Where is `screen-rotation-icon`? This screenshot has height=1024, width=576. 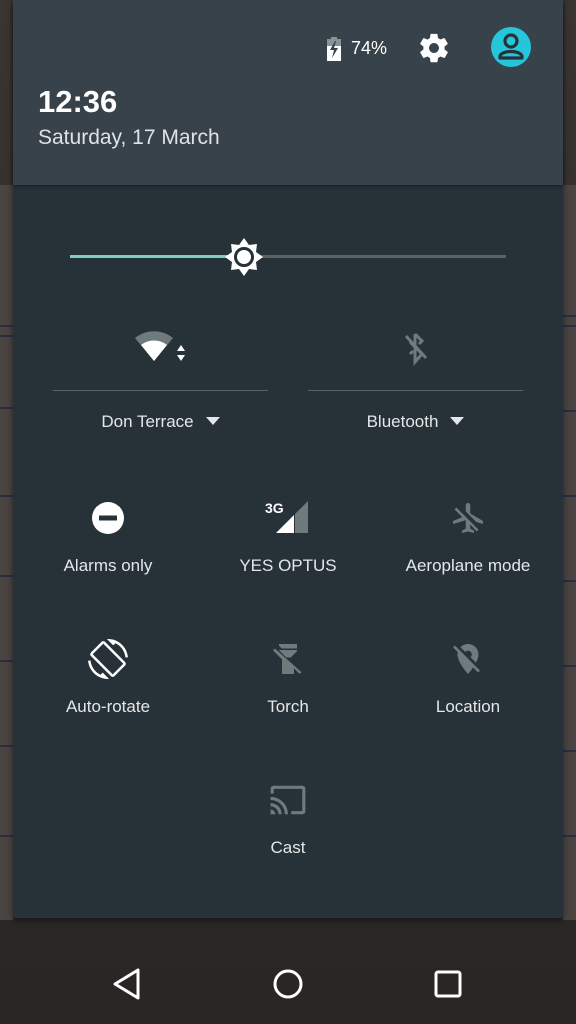 screen-rotation-icon is located at coordinates (108, 659).